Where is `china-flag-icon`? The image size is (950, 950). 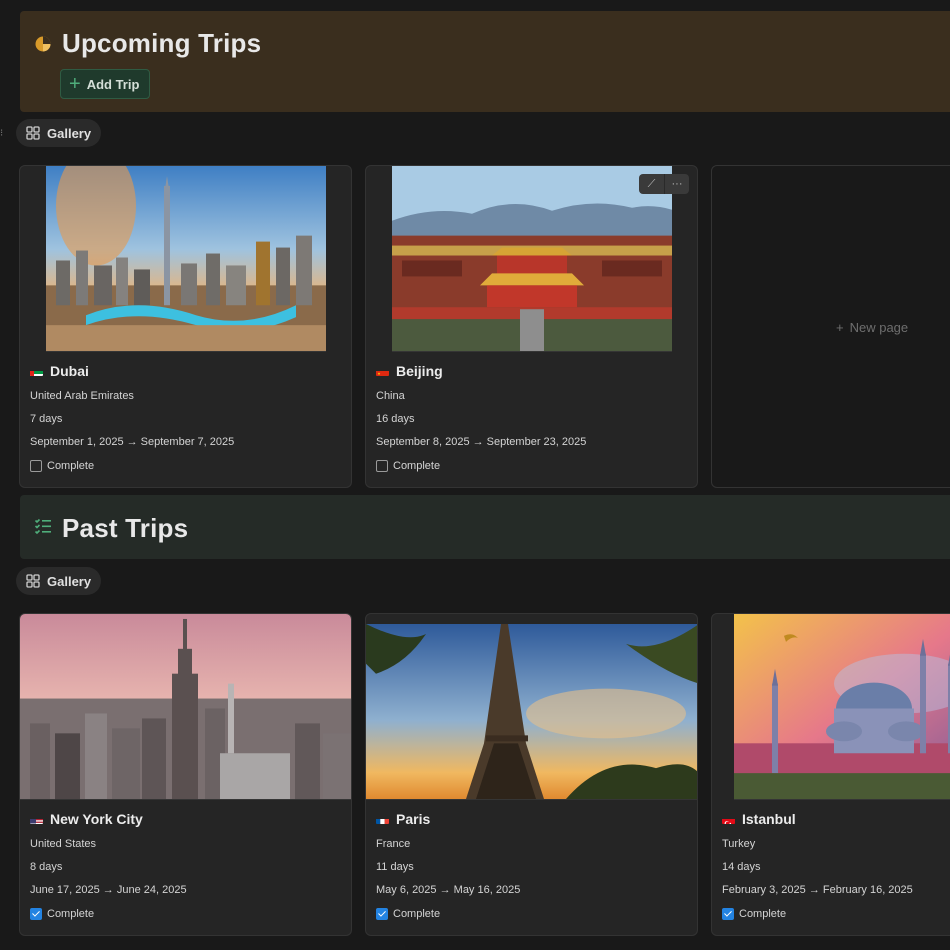
china-flag-icon is located at coordinates (382, 371).